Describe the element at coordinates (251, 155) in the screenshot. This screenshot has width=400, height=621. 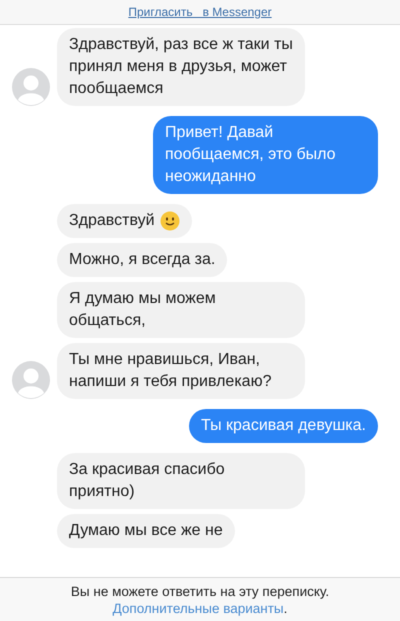
I see `message-text: Привет! Давай пообщаемся, это было неожиданно` at that location.